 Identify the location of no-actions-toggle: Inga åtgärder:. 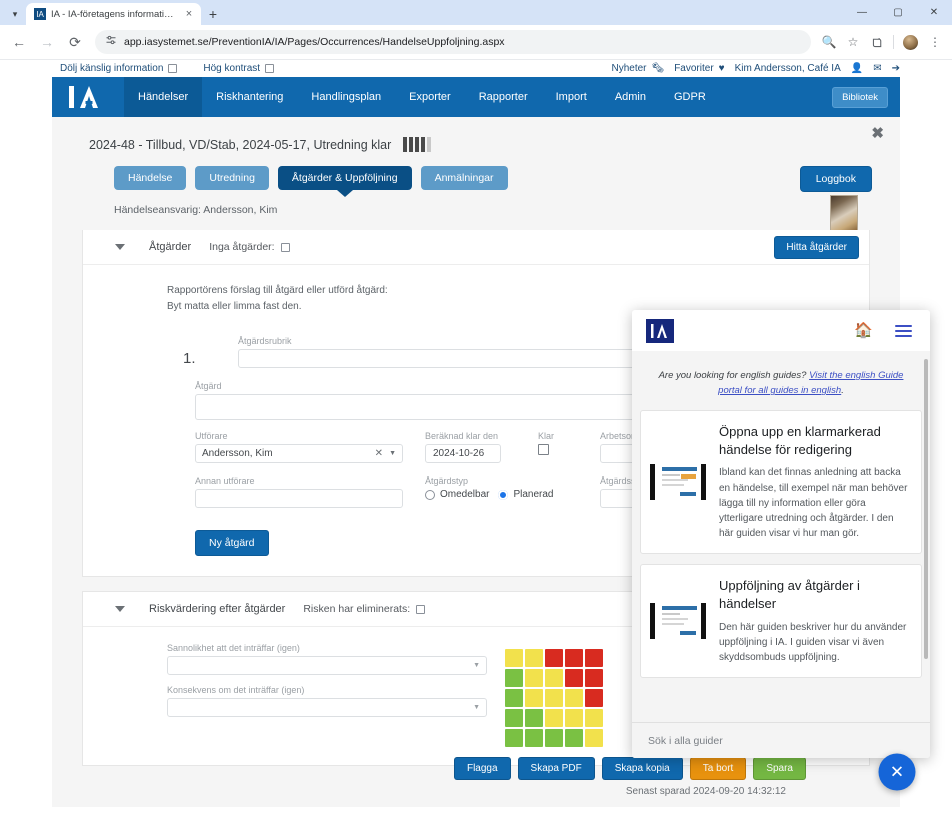
(249, 247).